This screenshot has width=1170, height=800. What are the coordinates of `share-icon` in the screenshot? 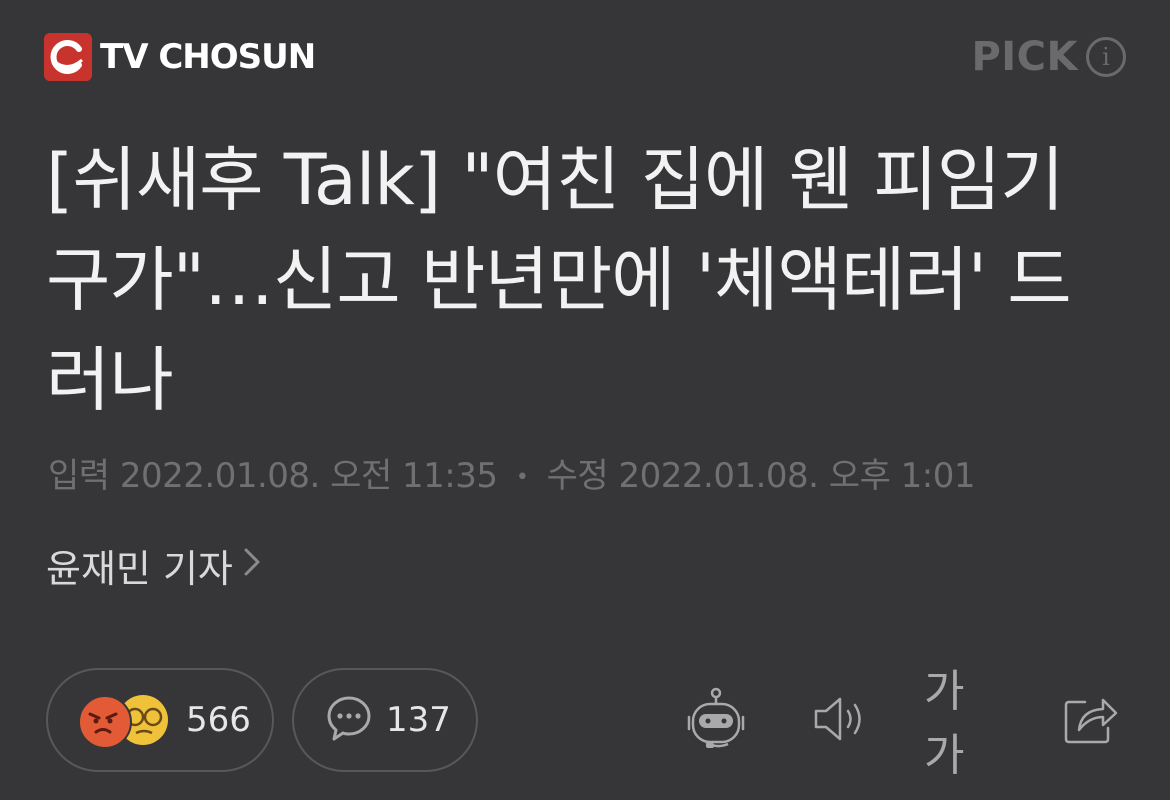 It's located at (1090, 719).